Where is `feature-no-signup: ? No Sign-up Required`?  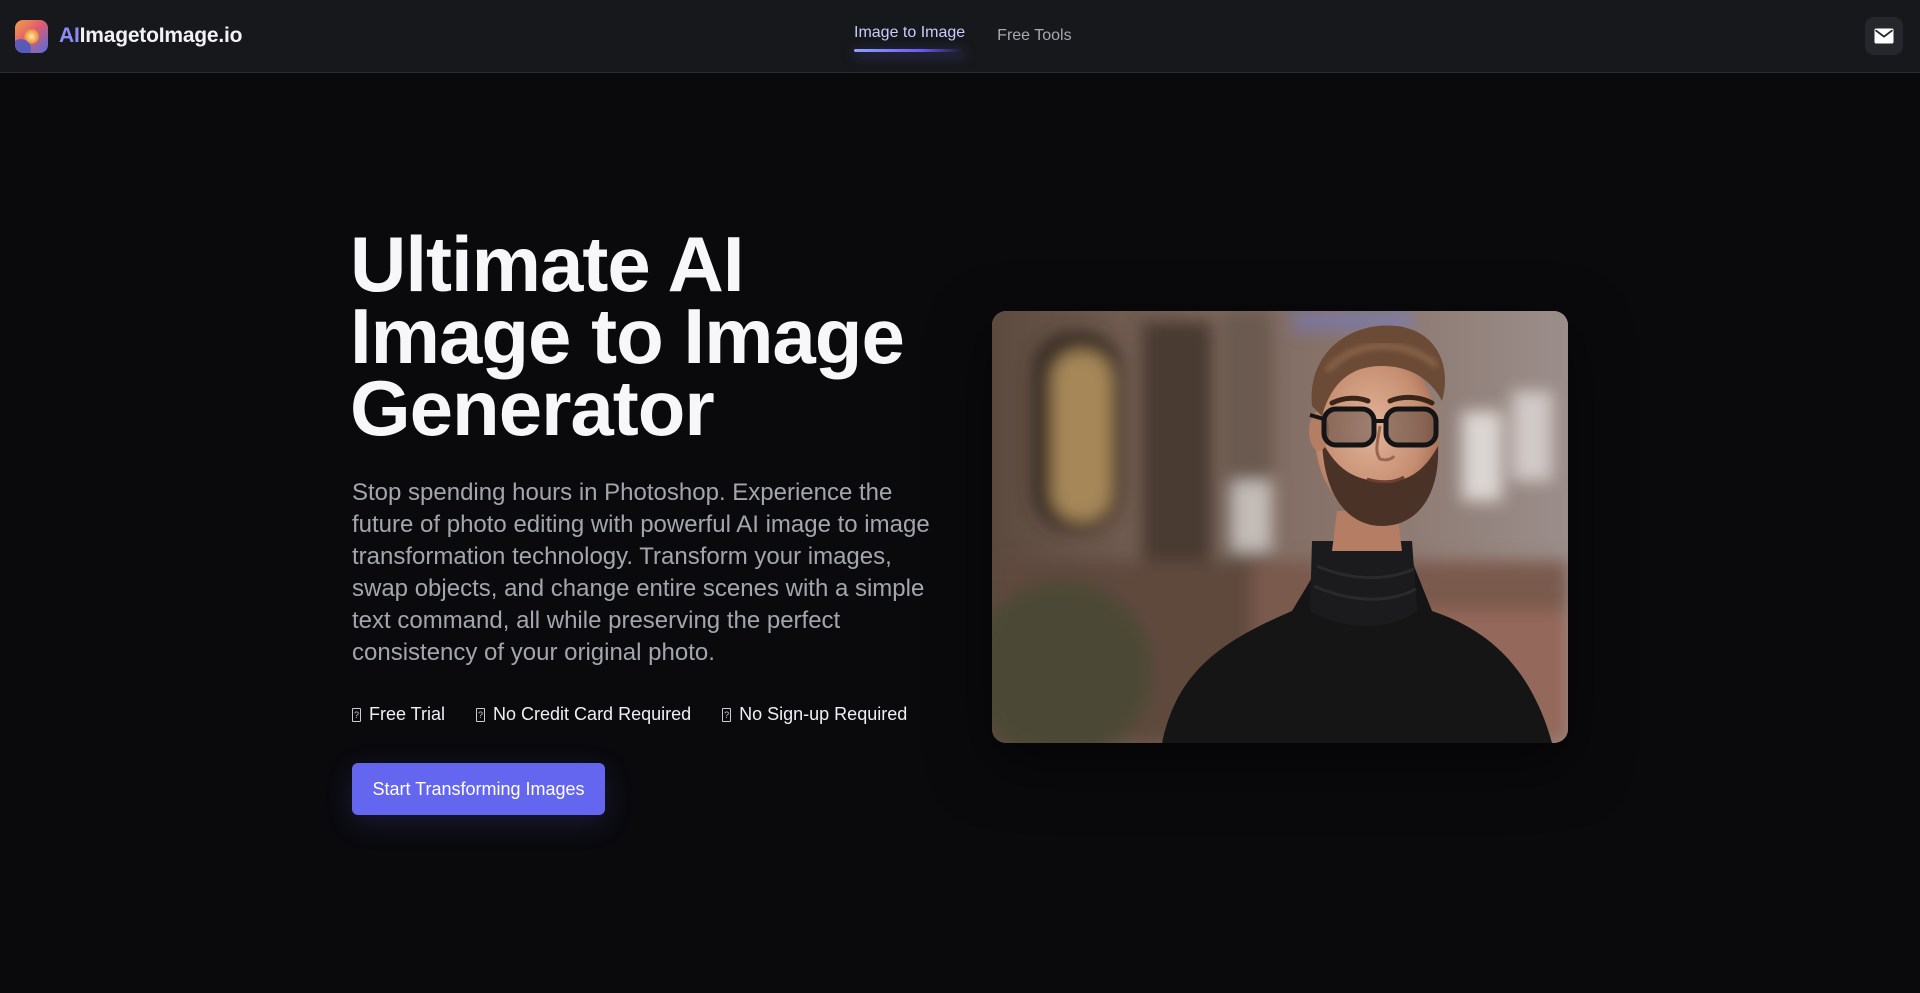 feature-no-signup: ? No Sign-up Required is located at coordinates (814, 714).